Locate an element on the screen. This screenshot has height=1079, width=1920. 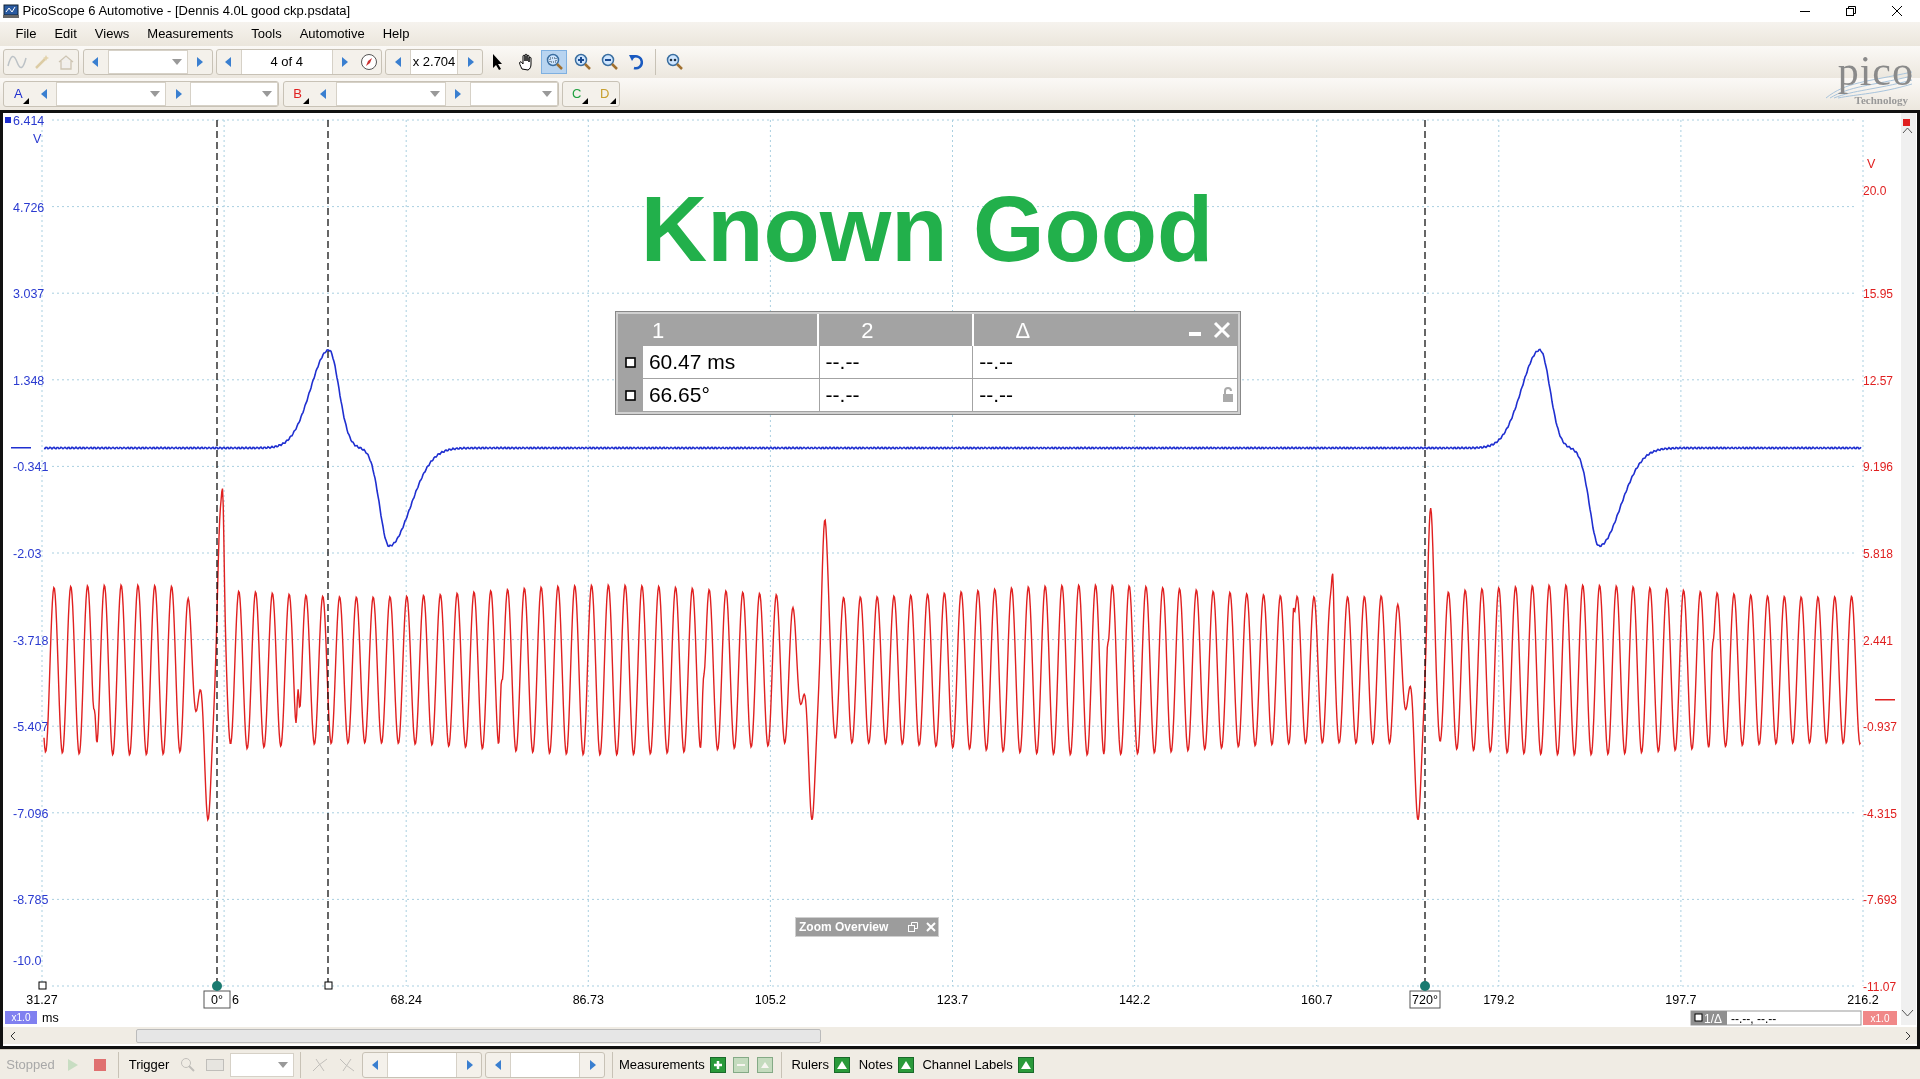
column-header: Δ is located at coordinates (1023, 330).